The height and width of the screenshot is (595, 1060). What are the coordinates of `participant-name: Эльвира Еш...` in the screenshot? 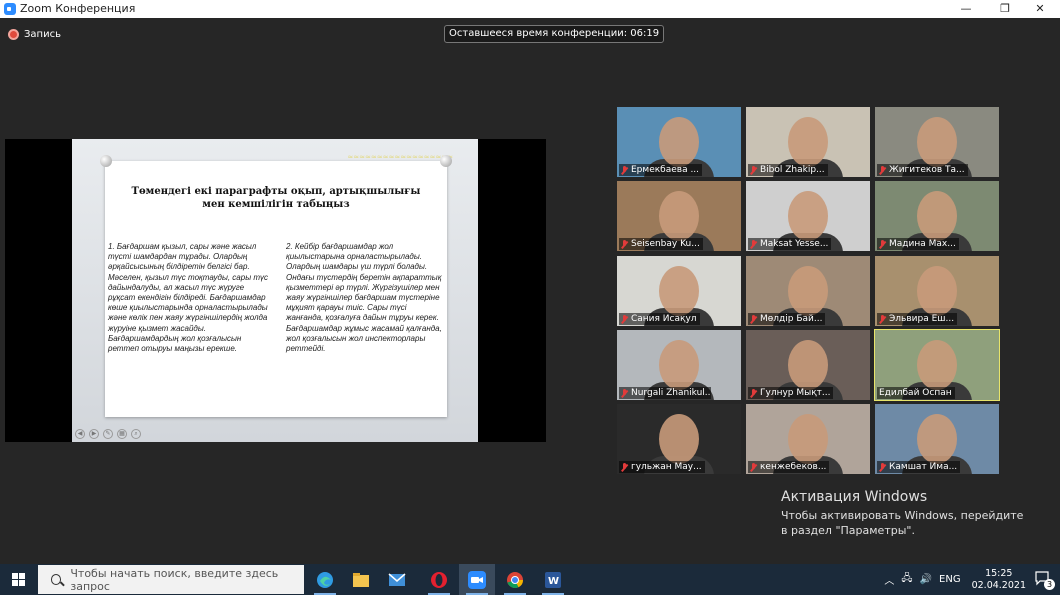 It's located at (922, 319).